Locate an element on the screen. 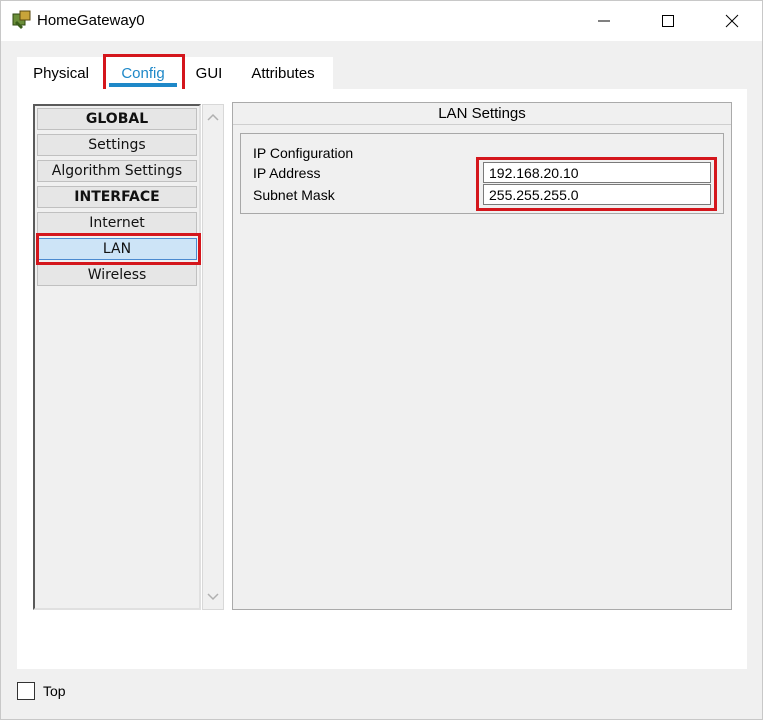 This screenshot has width=763, height=720. sidebar-header-interface: INTERFACE is located at coordinates (117, 197).